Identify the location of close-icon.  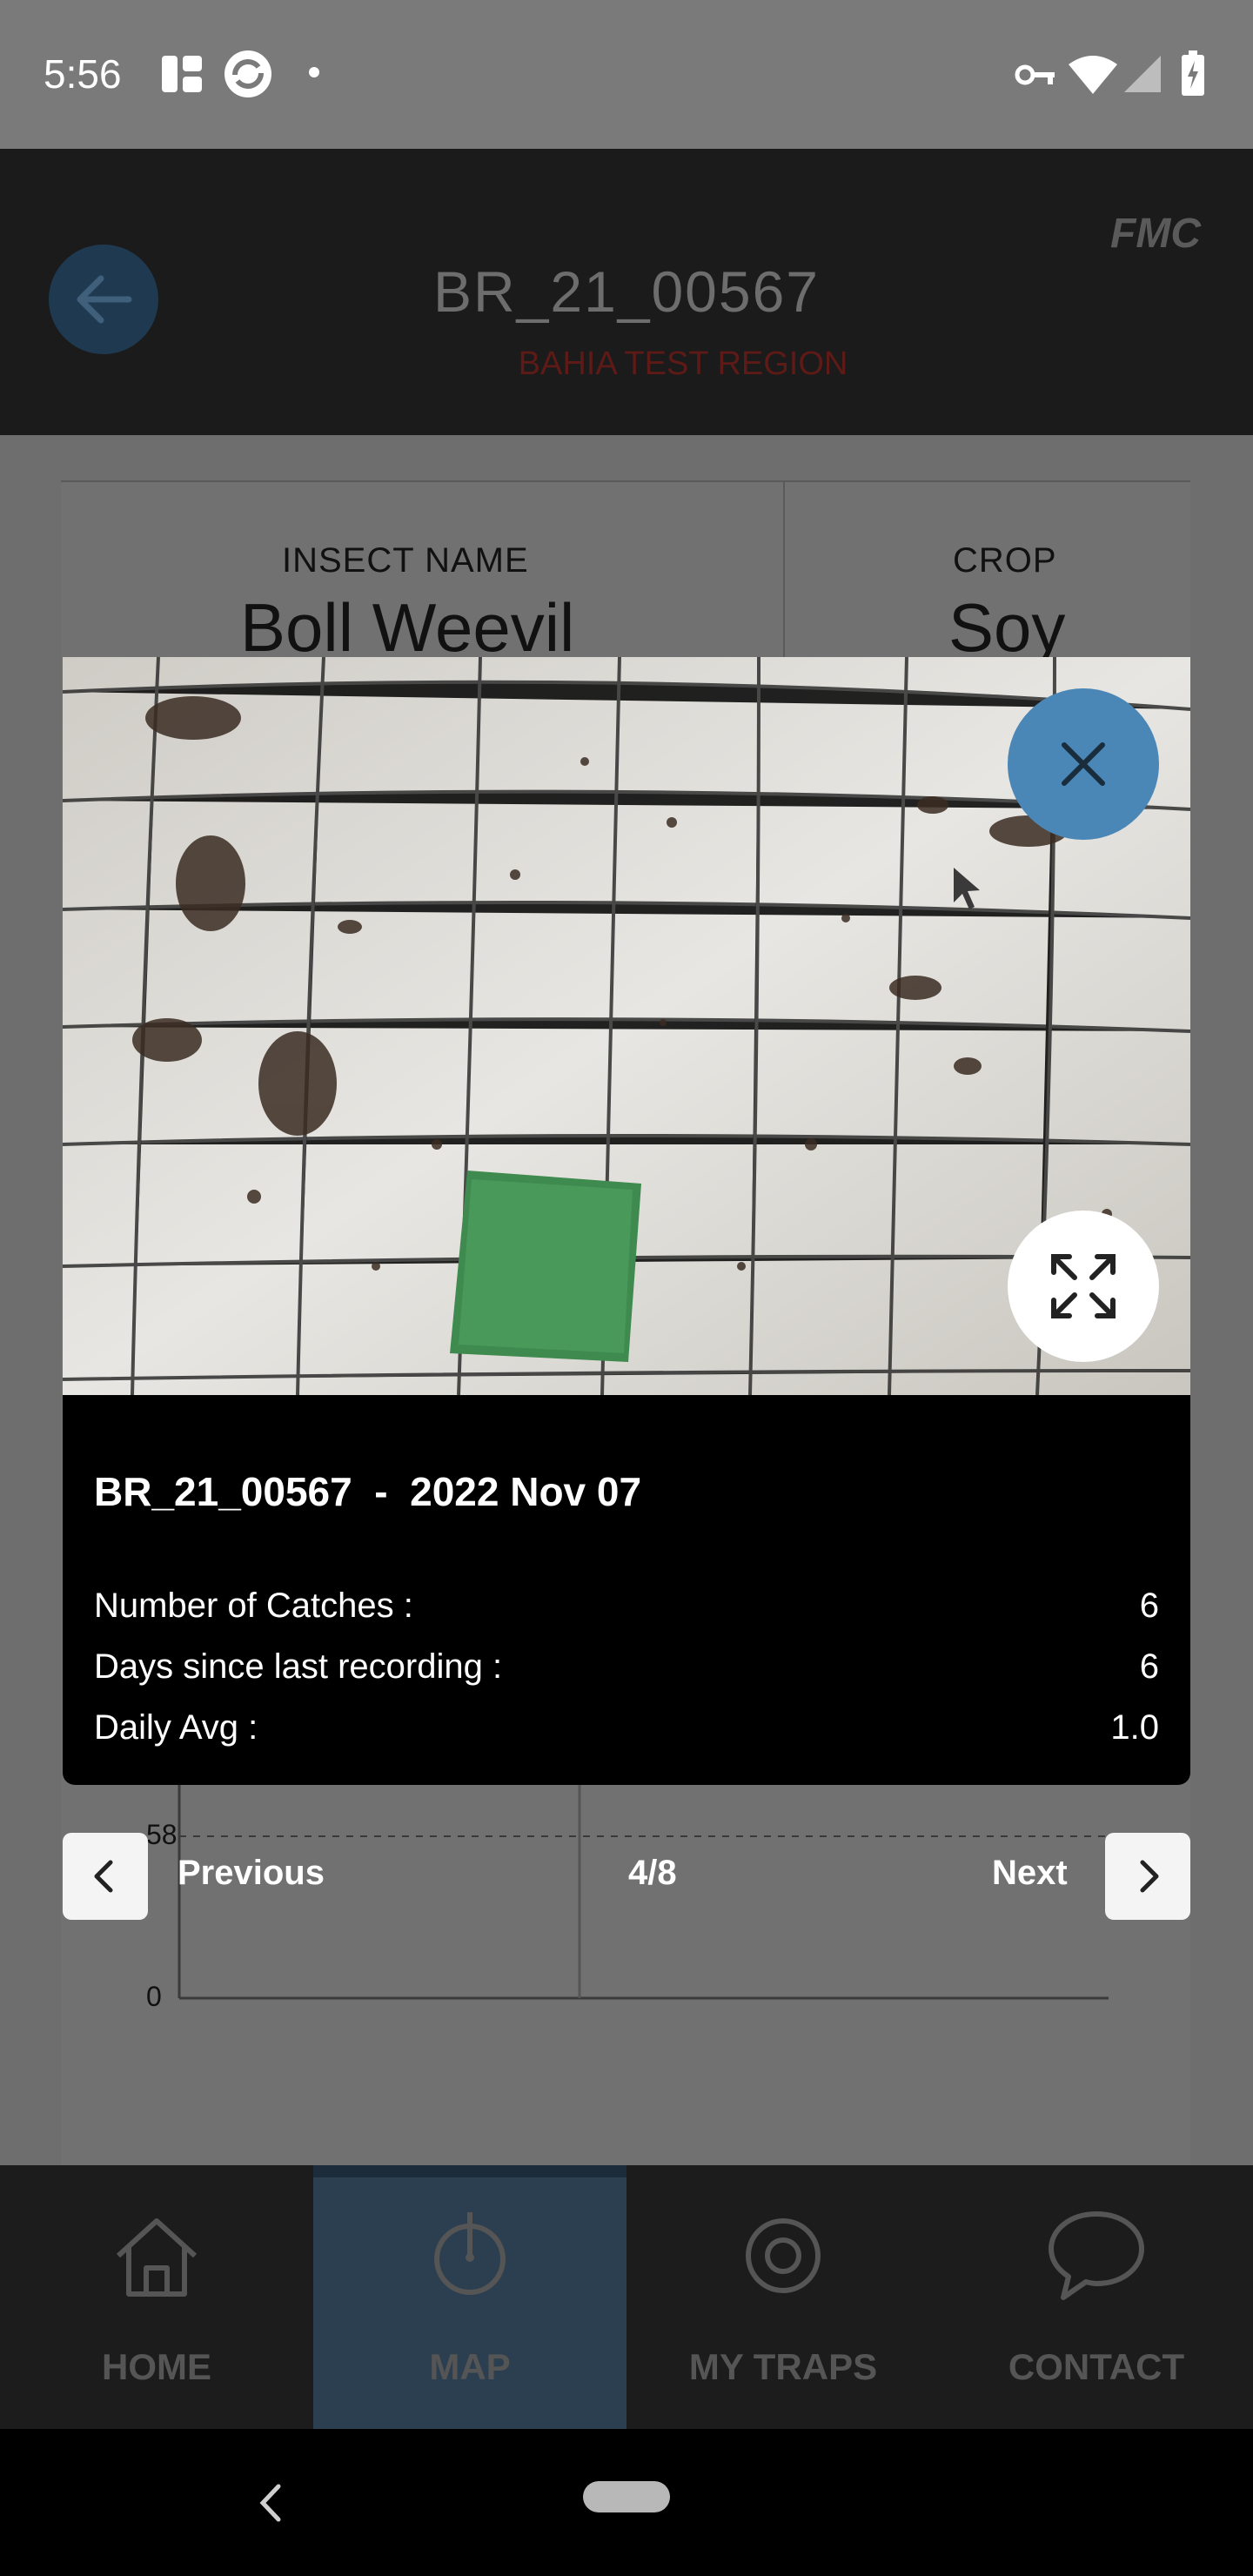
(1083, 764).